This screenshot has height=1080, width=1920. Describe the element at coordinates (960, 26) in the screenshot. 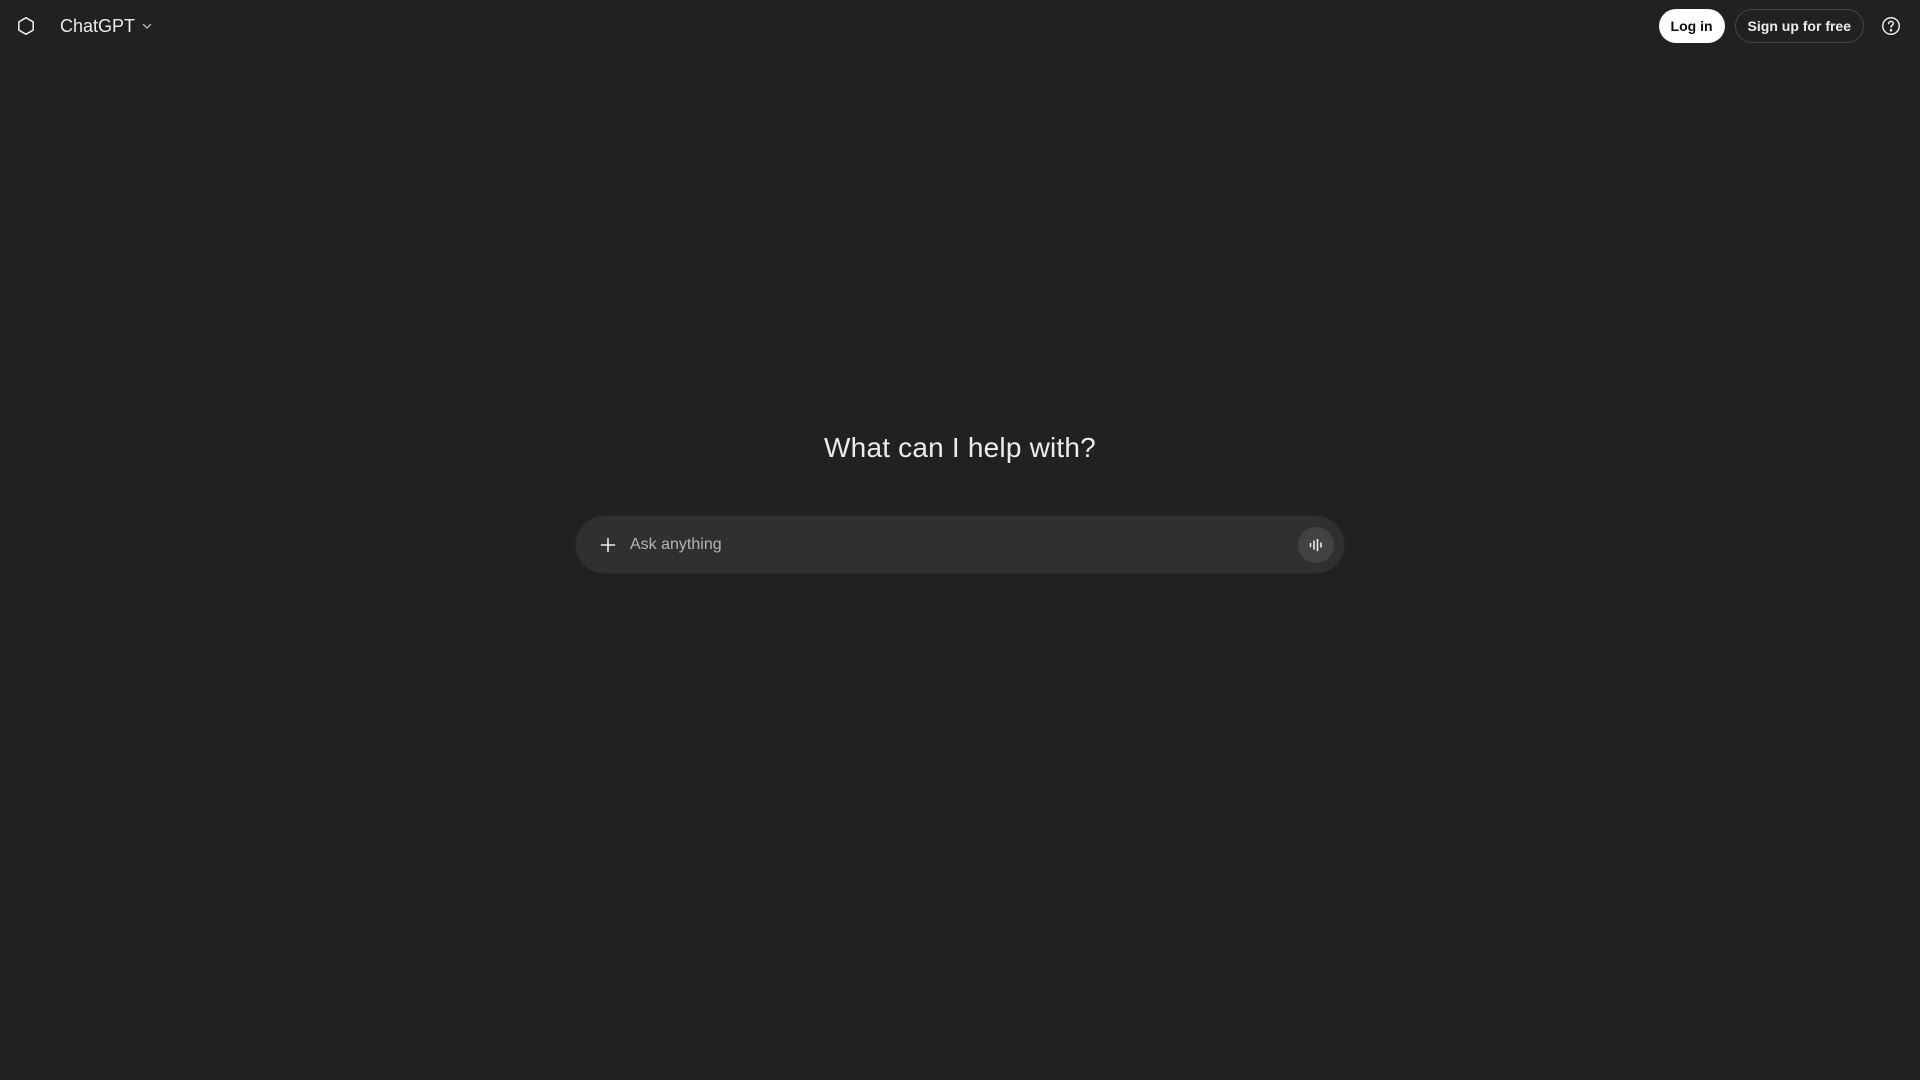

I see `top-header: ChatGPT Log in Sign up for free` at that location.